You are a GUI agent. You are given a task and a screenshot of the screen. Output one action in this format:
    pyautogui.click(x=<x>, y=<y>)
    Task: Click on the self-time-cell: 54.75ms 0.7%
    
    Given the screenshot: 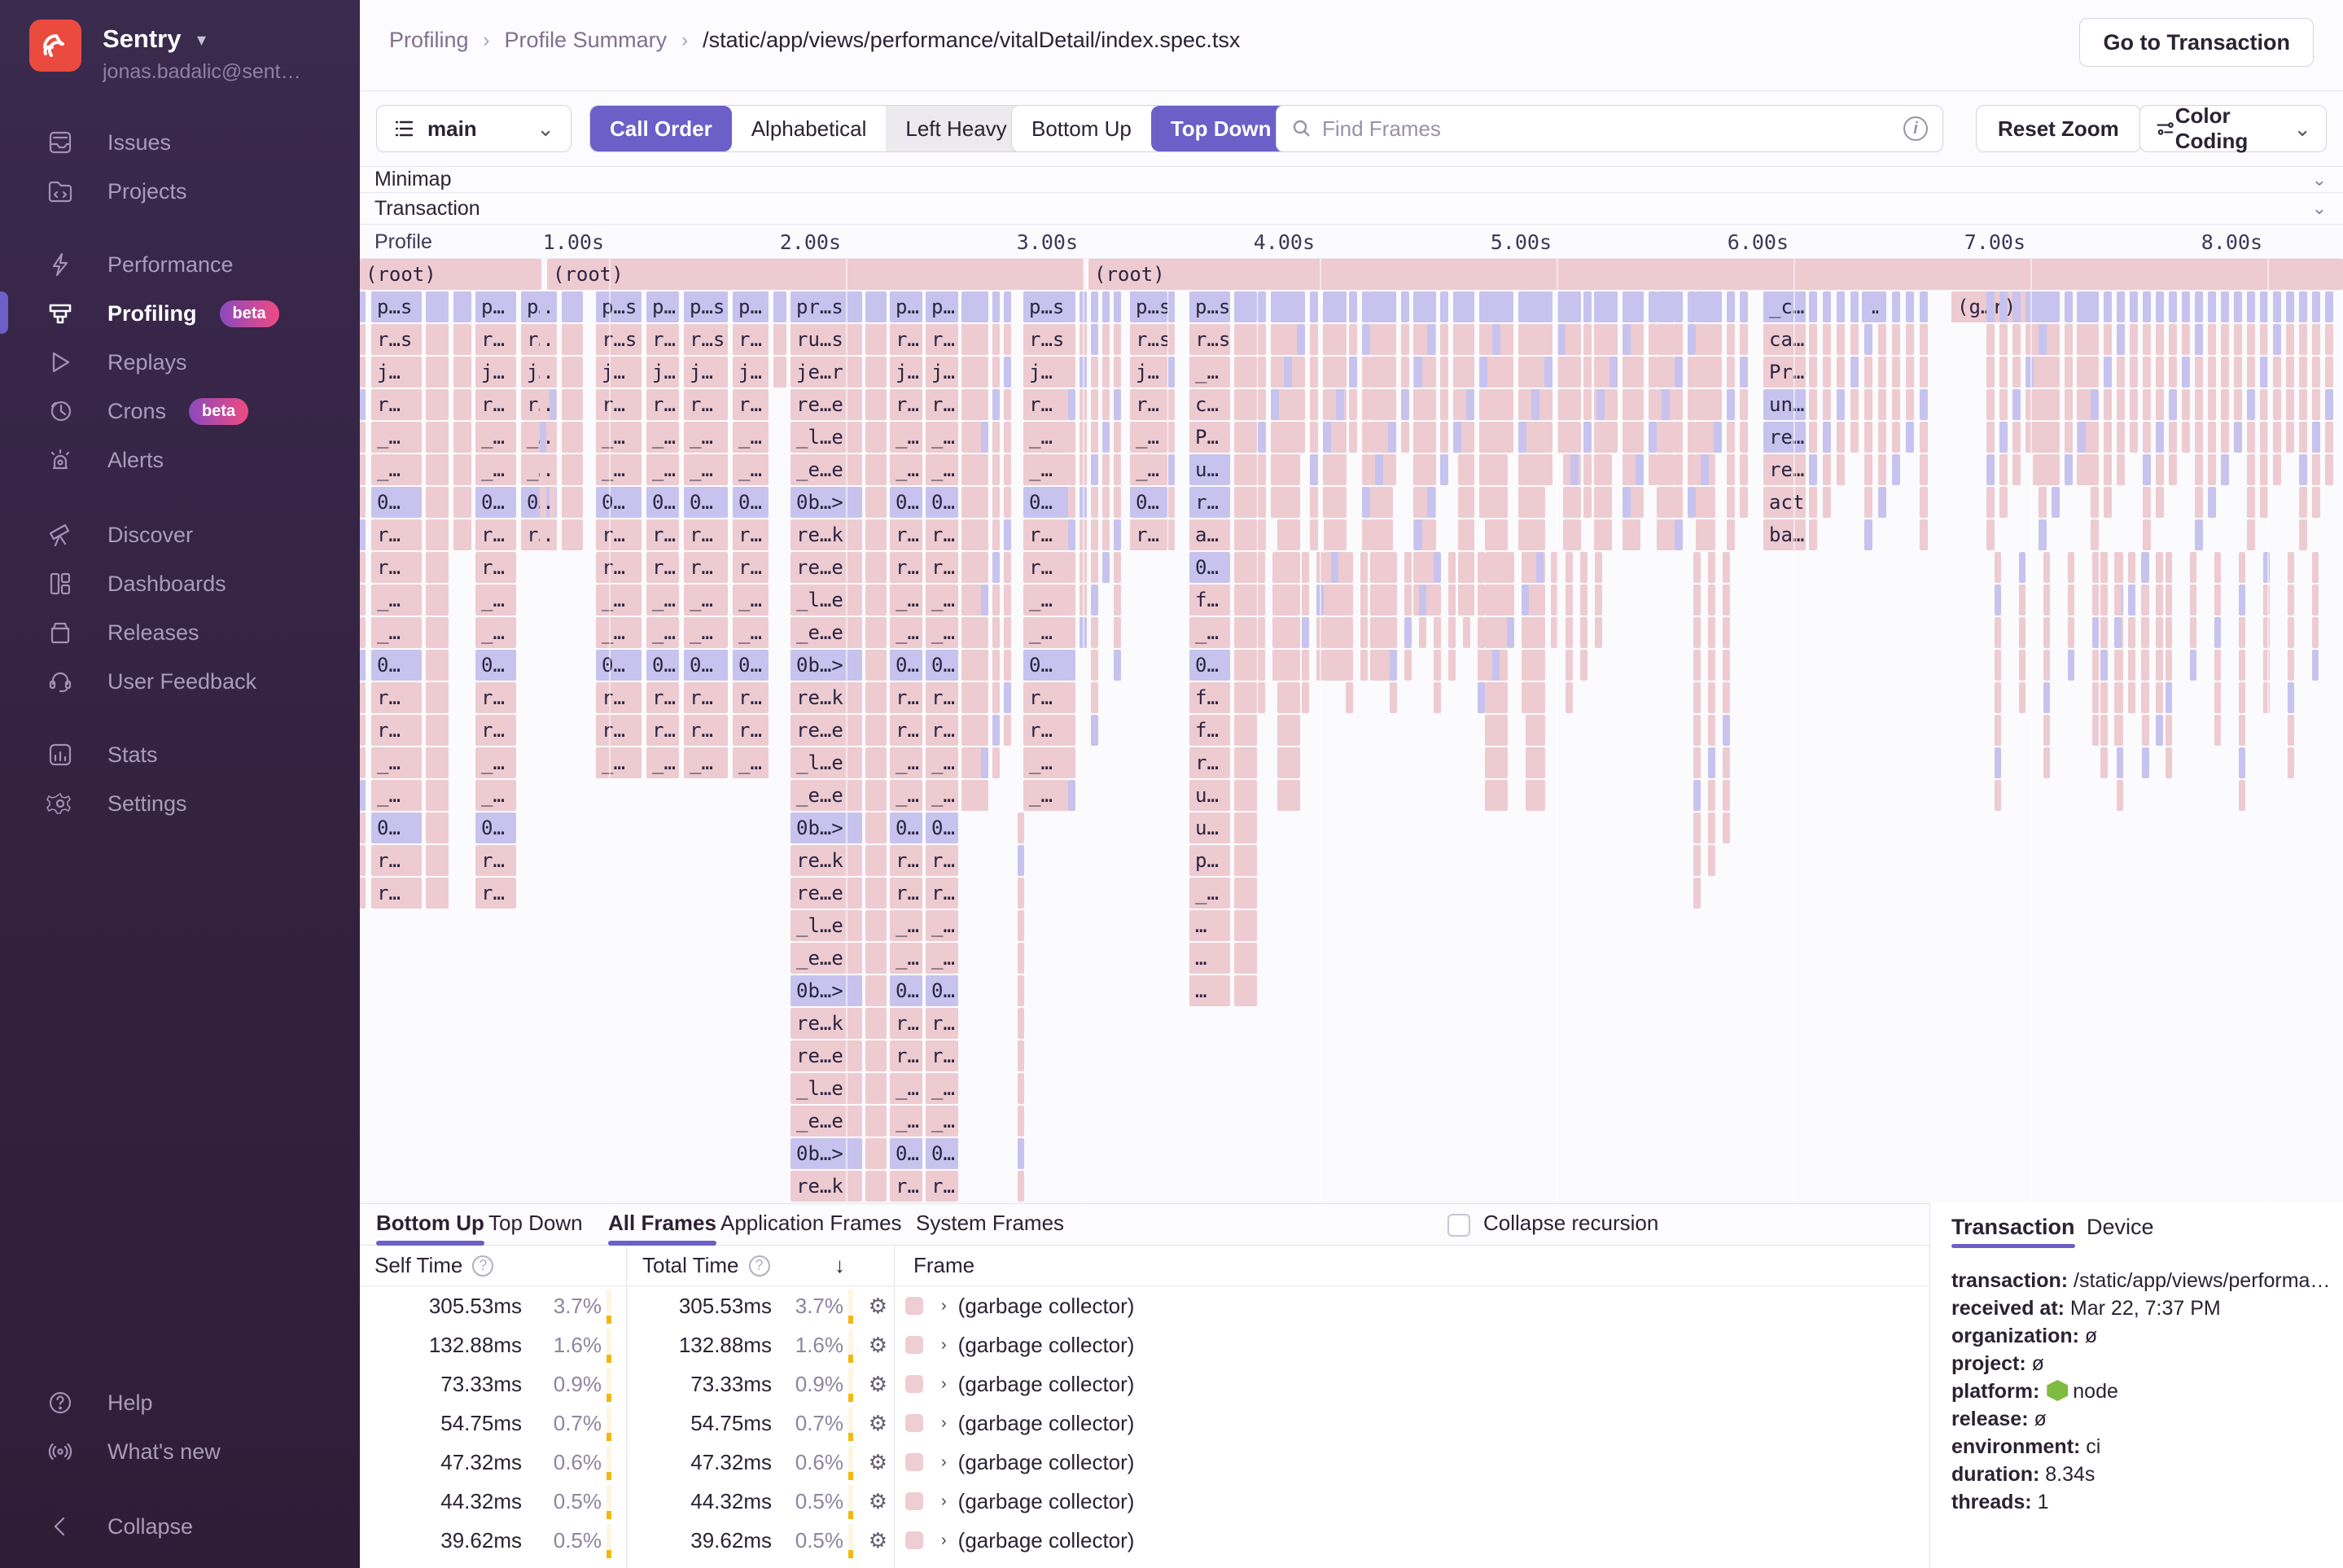 What is the action you would take?
    pyautogui.click(x=493, y=1423)
    